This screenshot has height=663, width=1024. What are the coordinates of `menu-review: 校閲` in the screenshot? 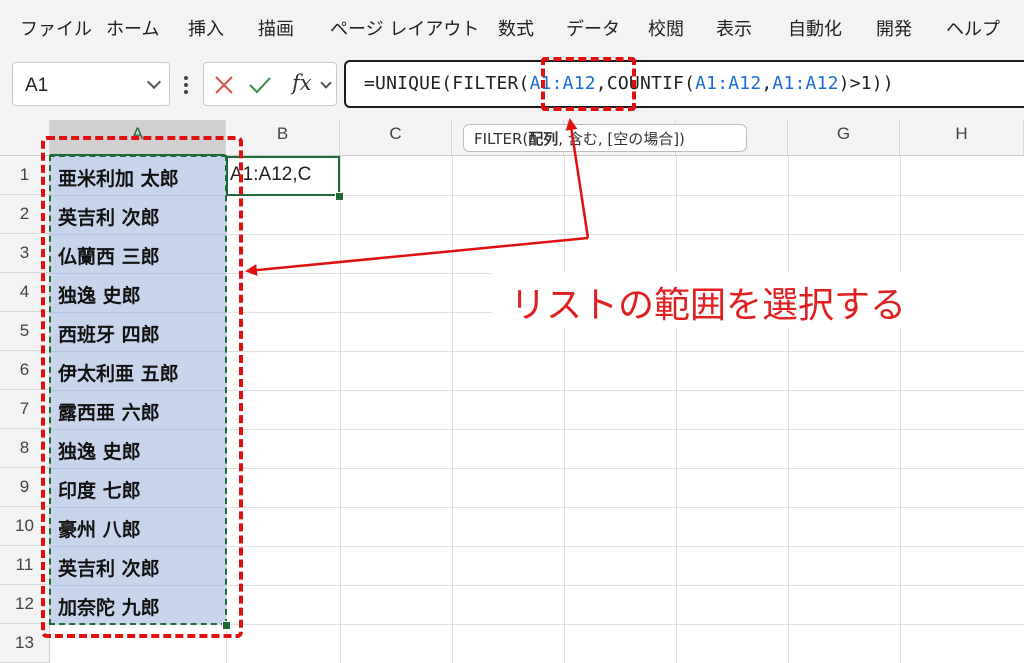 It's located at (666, 28).